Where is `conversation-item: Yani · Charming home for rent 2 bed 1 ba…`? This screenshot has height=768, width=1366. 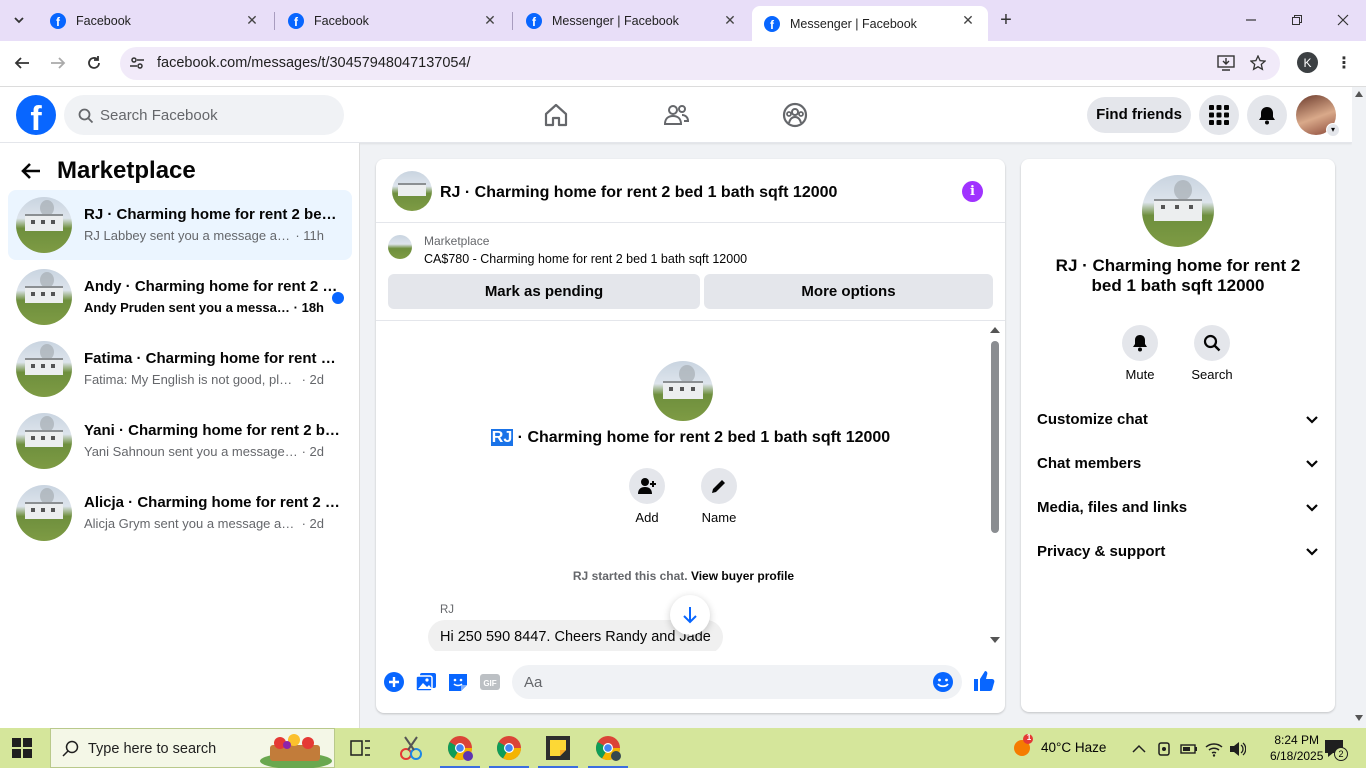 conversation-item: Yani · Charming home for rent 2 bed 1 ba… is located at coordinates (180, 441).